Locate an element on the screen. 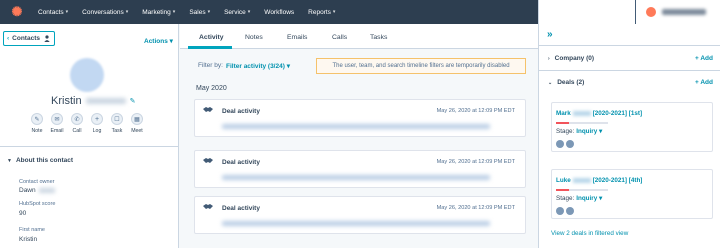 The width and height of the screenshot is (720, 248). call-button: ✆ Call is located at coordinates (77, 123).